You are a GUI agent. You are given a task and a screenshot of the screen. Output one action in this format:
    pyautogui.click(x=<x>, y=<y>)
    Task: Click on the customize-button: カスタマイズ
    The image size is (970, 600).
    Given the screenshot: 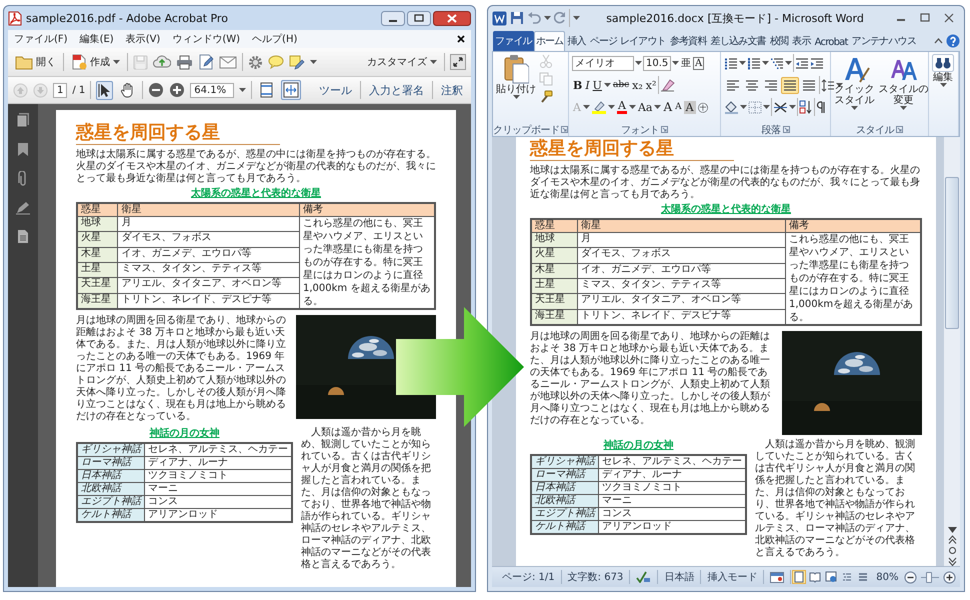 What is the action you would take?
    pyautogui.click(x=402, y=62)
    